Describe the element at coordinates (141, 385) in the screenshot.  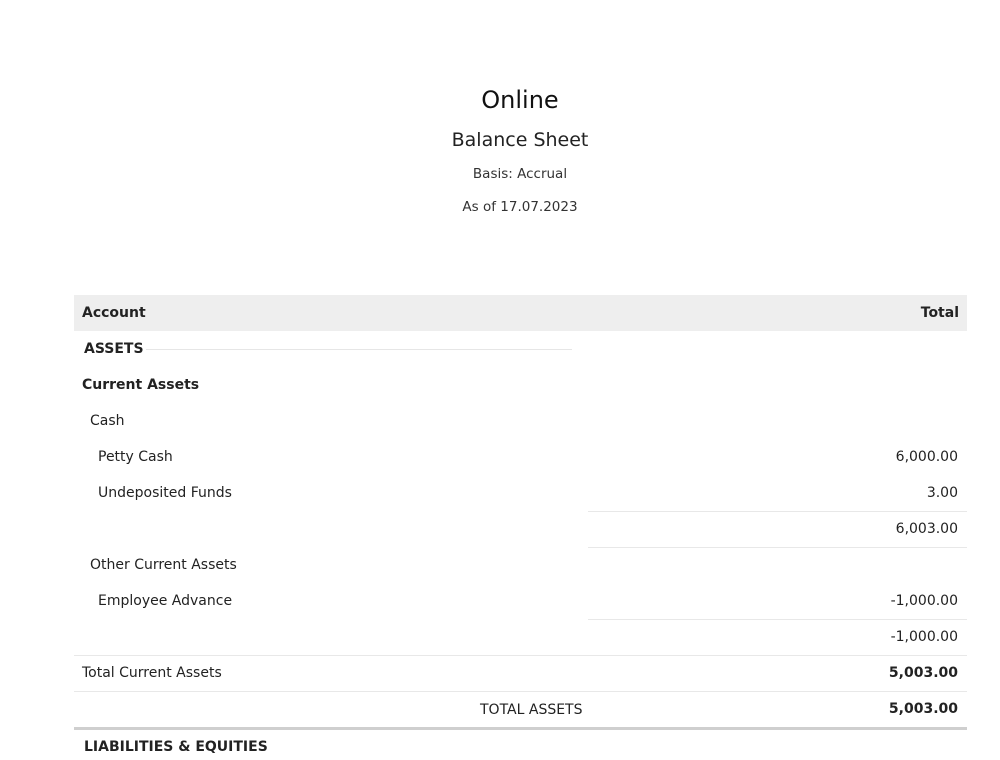
I see `current-assets-heading: Current Assets` at that location.